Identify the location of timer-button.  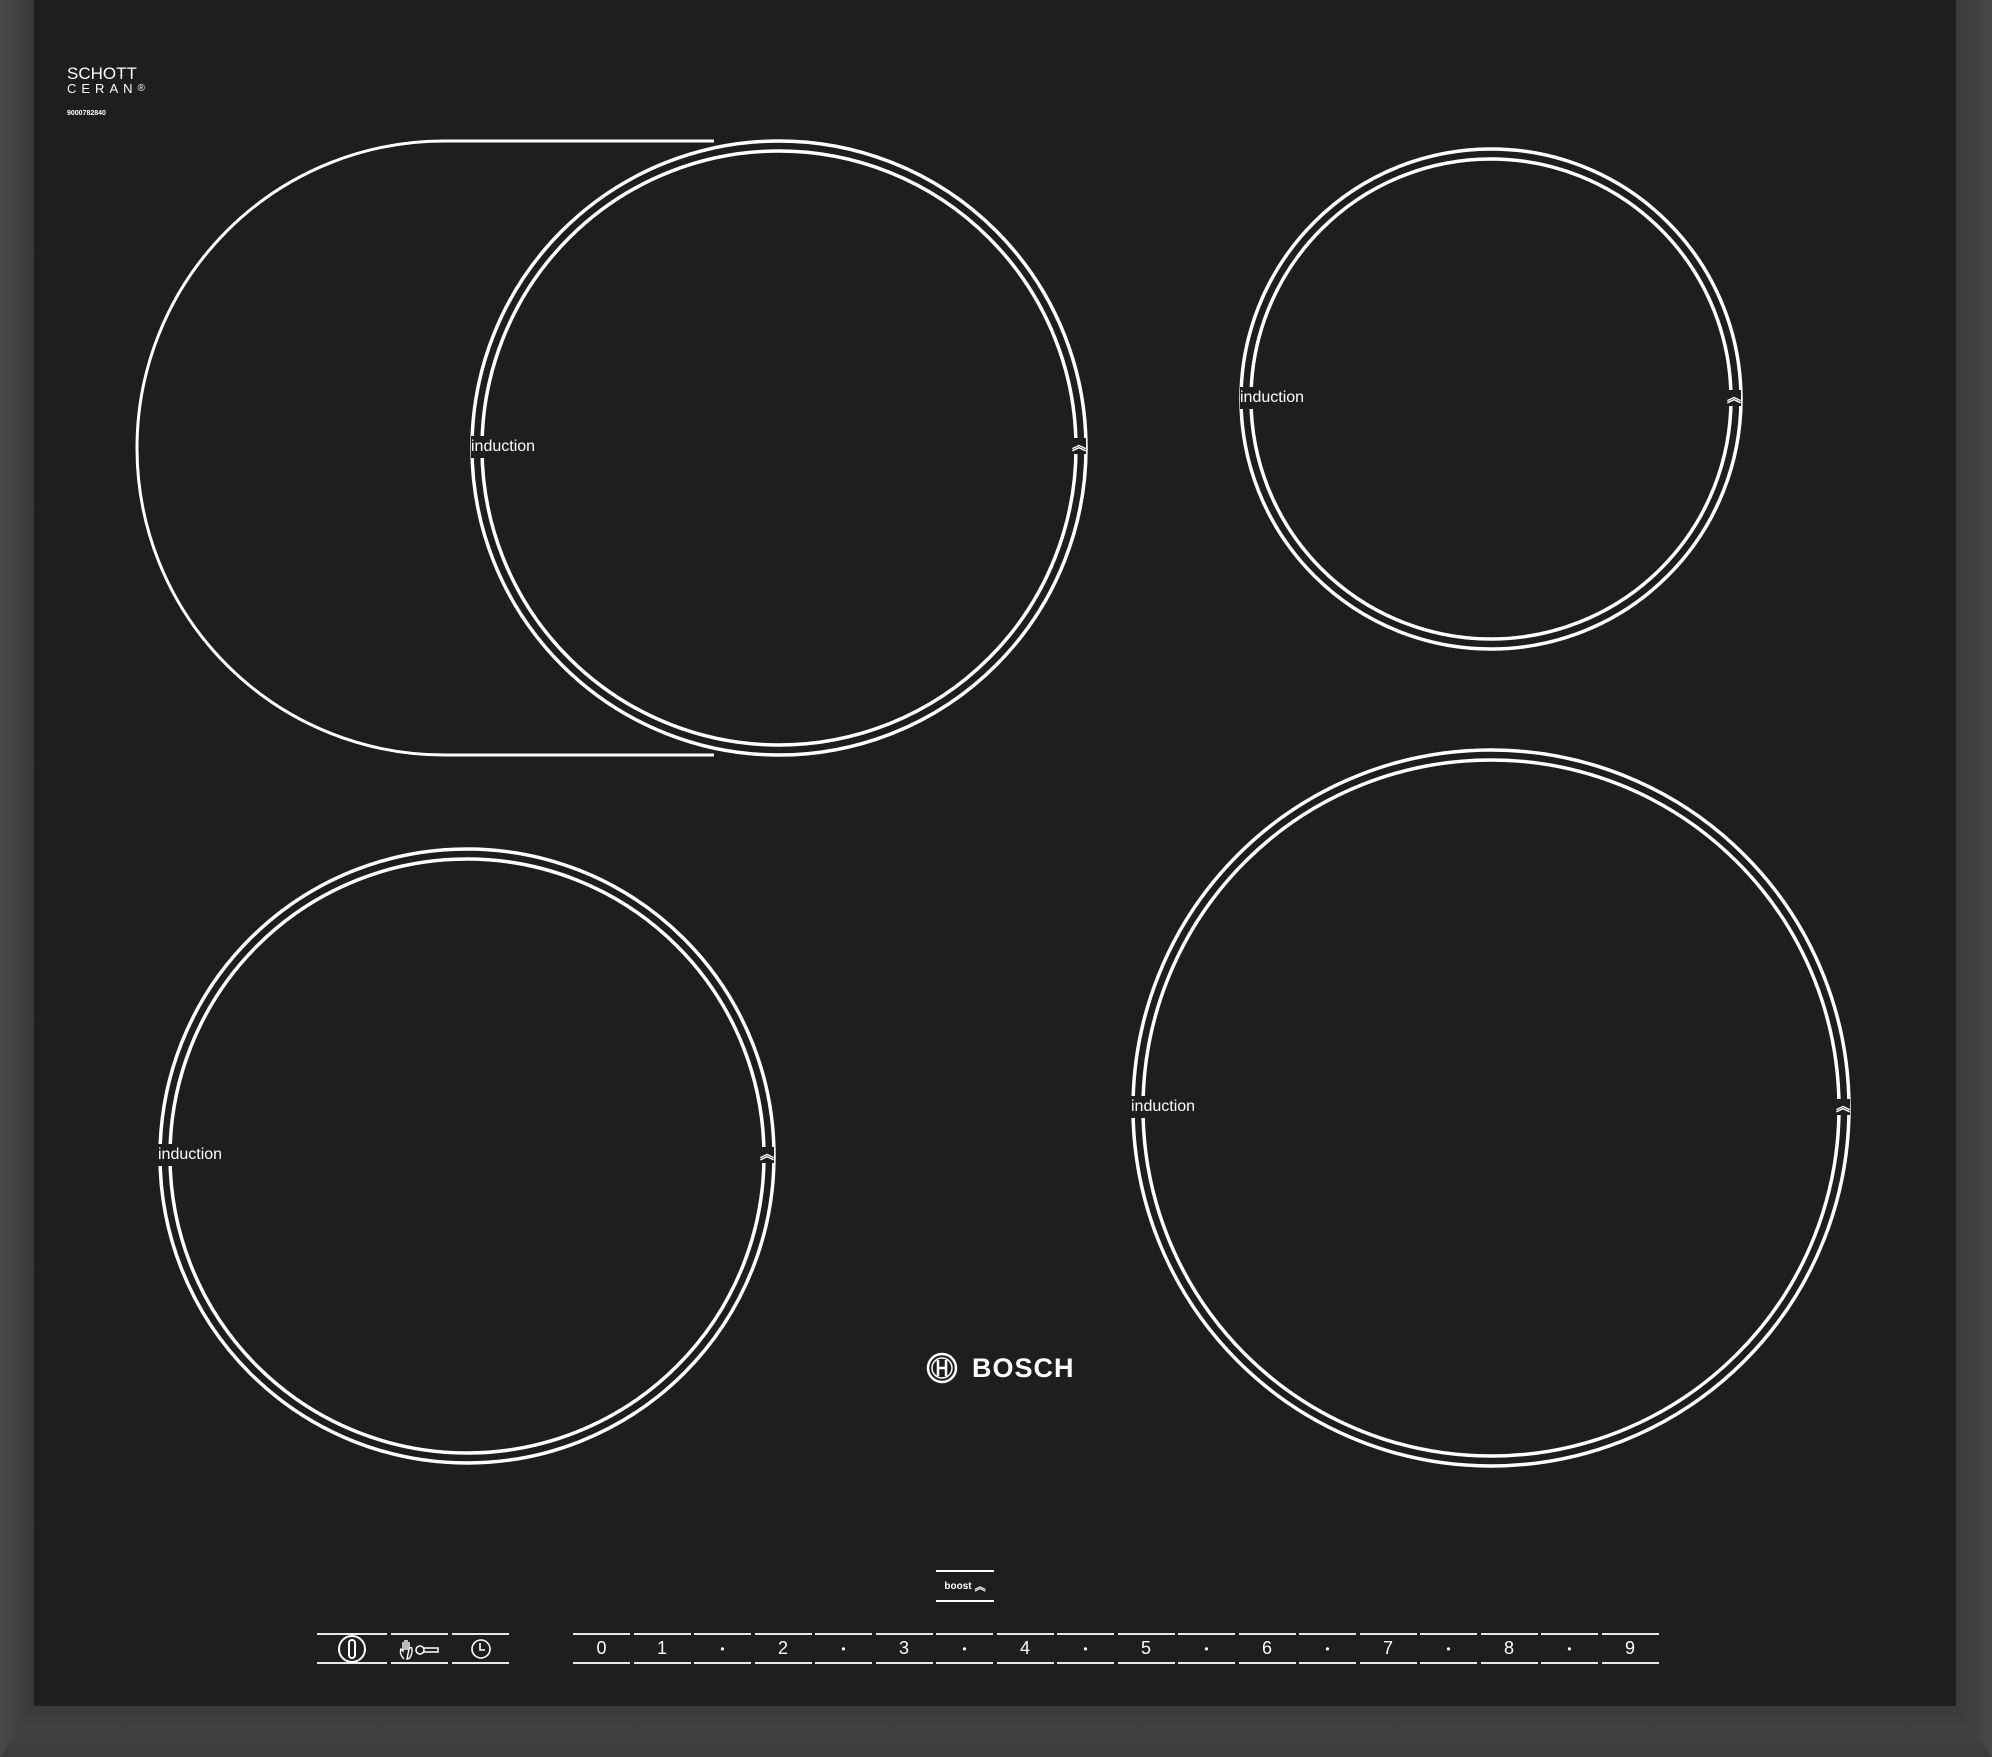
(480, 1648).